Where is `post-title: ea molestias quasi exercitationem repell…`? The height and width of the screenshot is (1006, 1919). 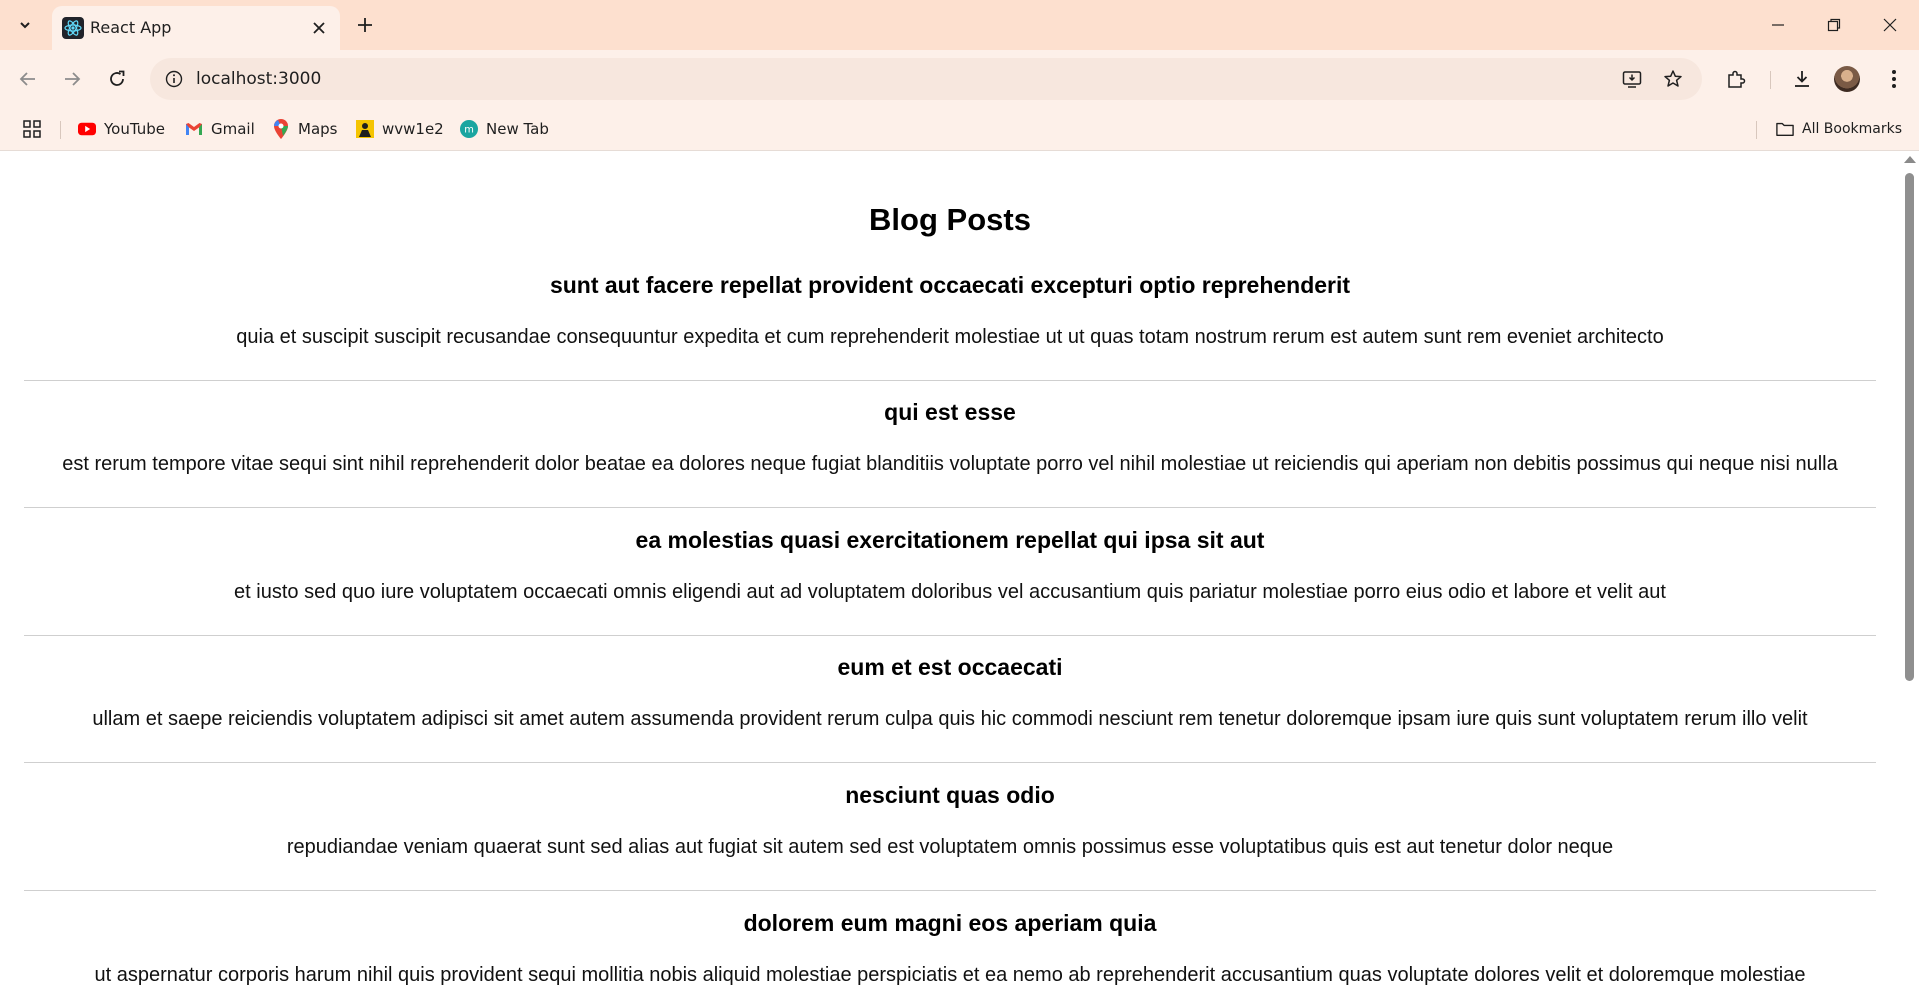 post-title: ea molestias quasi exercitationem repell… is located at coordinates (950, 540).